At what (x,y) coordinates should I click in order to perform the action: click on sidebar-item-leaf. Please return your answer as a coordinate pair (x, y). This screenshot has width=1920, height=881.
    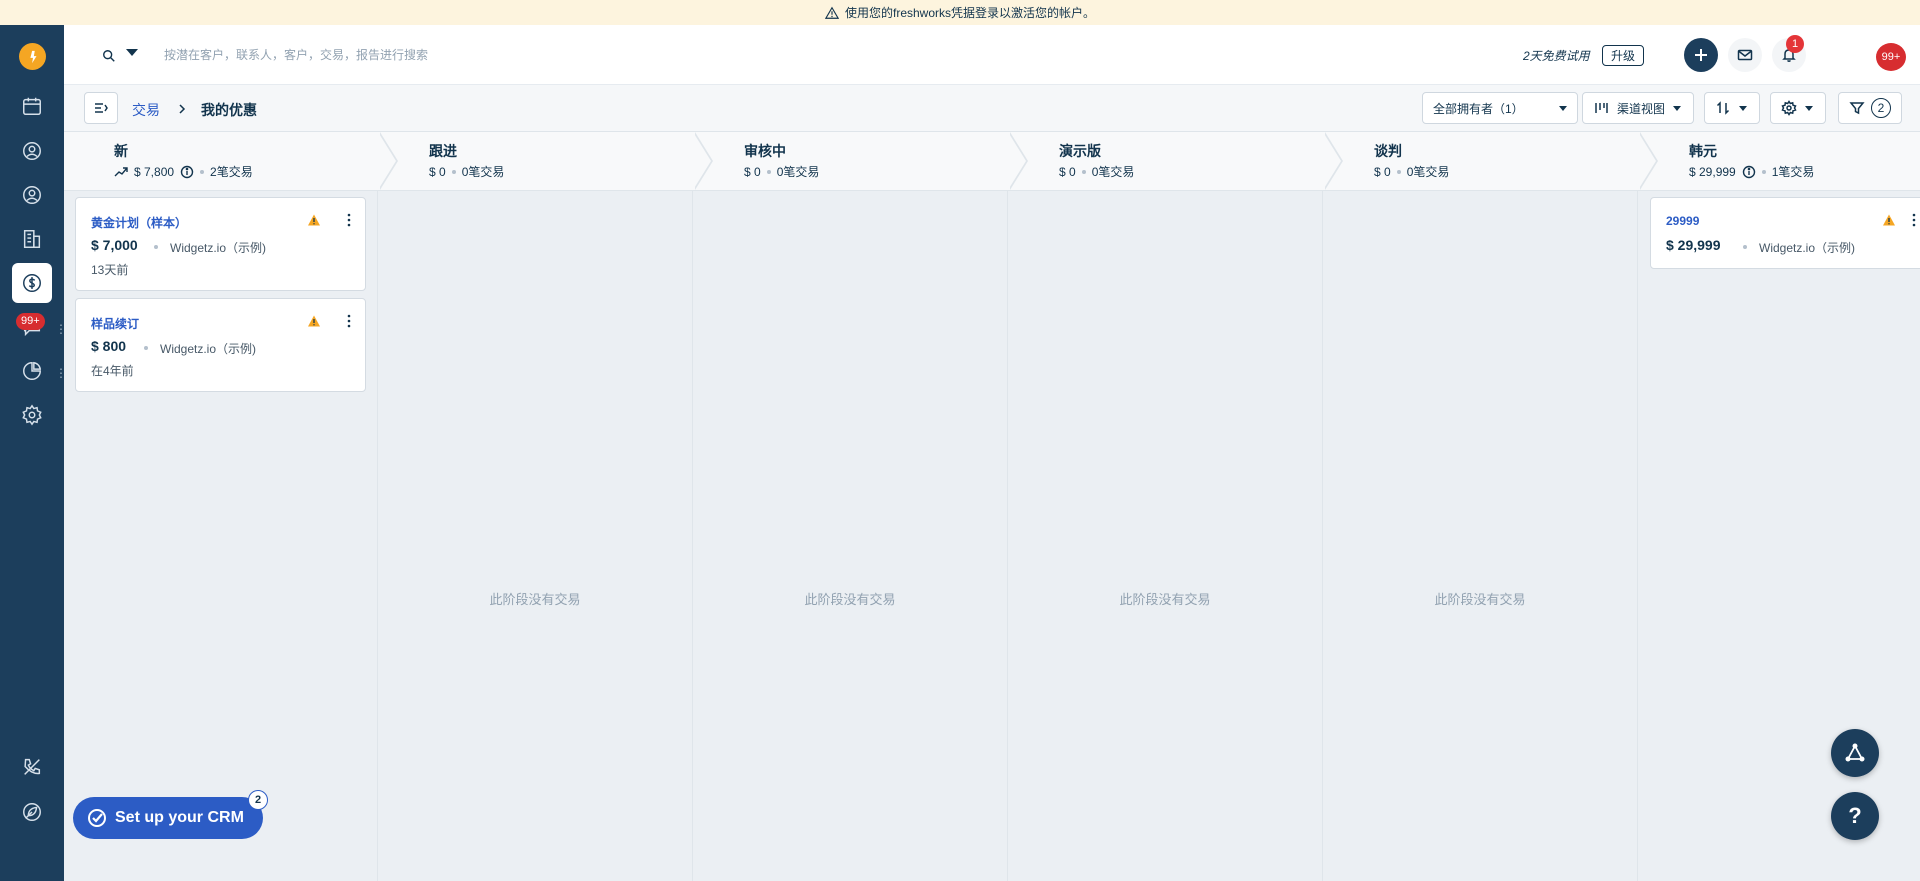
    Looking at the image, I should click on (32, 812).